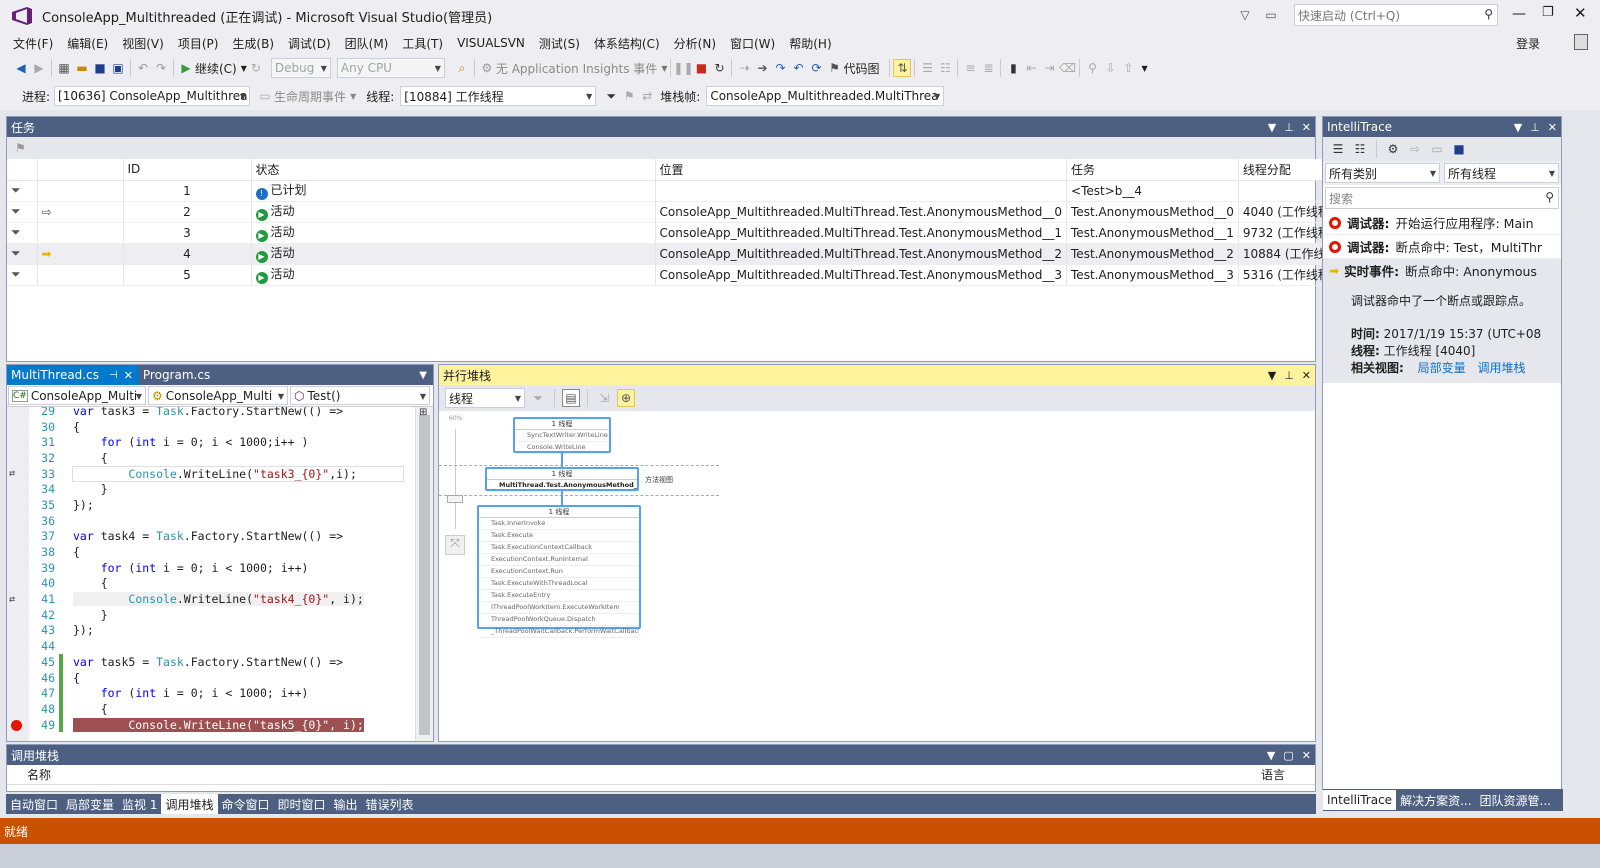 The image size is (1600, 868). Describe the element at coordinates (1144, 68) in the screenshot. I see `overflow-icon: ▼` at that location.